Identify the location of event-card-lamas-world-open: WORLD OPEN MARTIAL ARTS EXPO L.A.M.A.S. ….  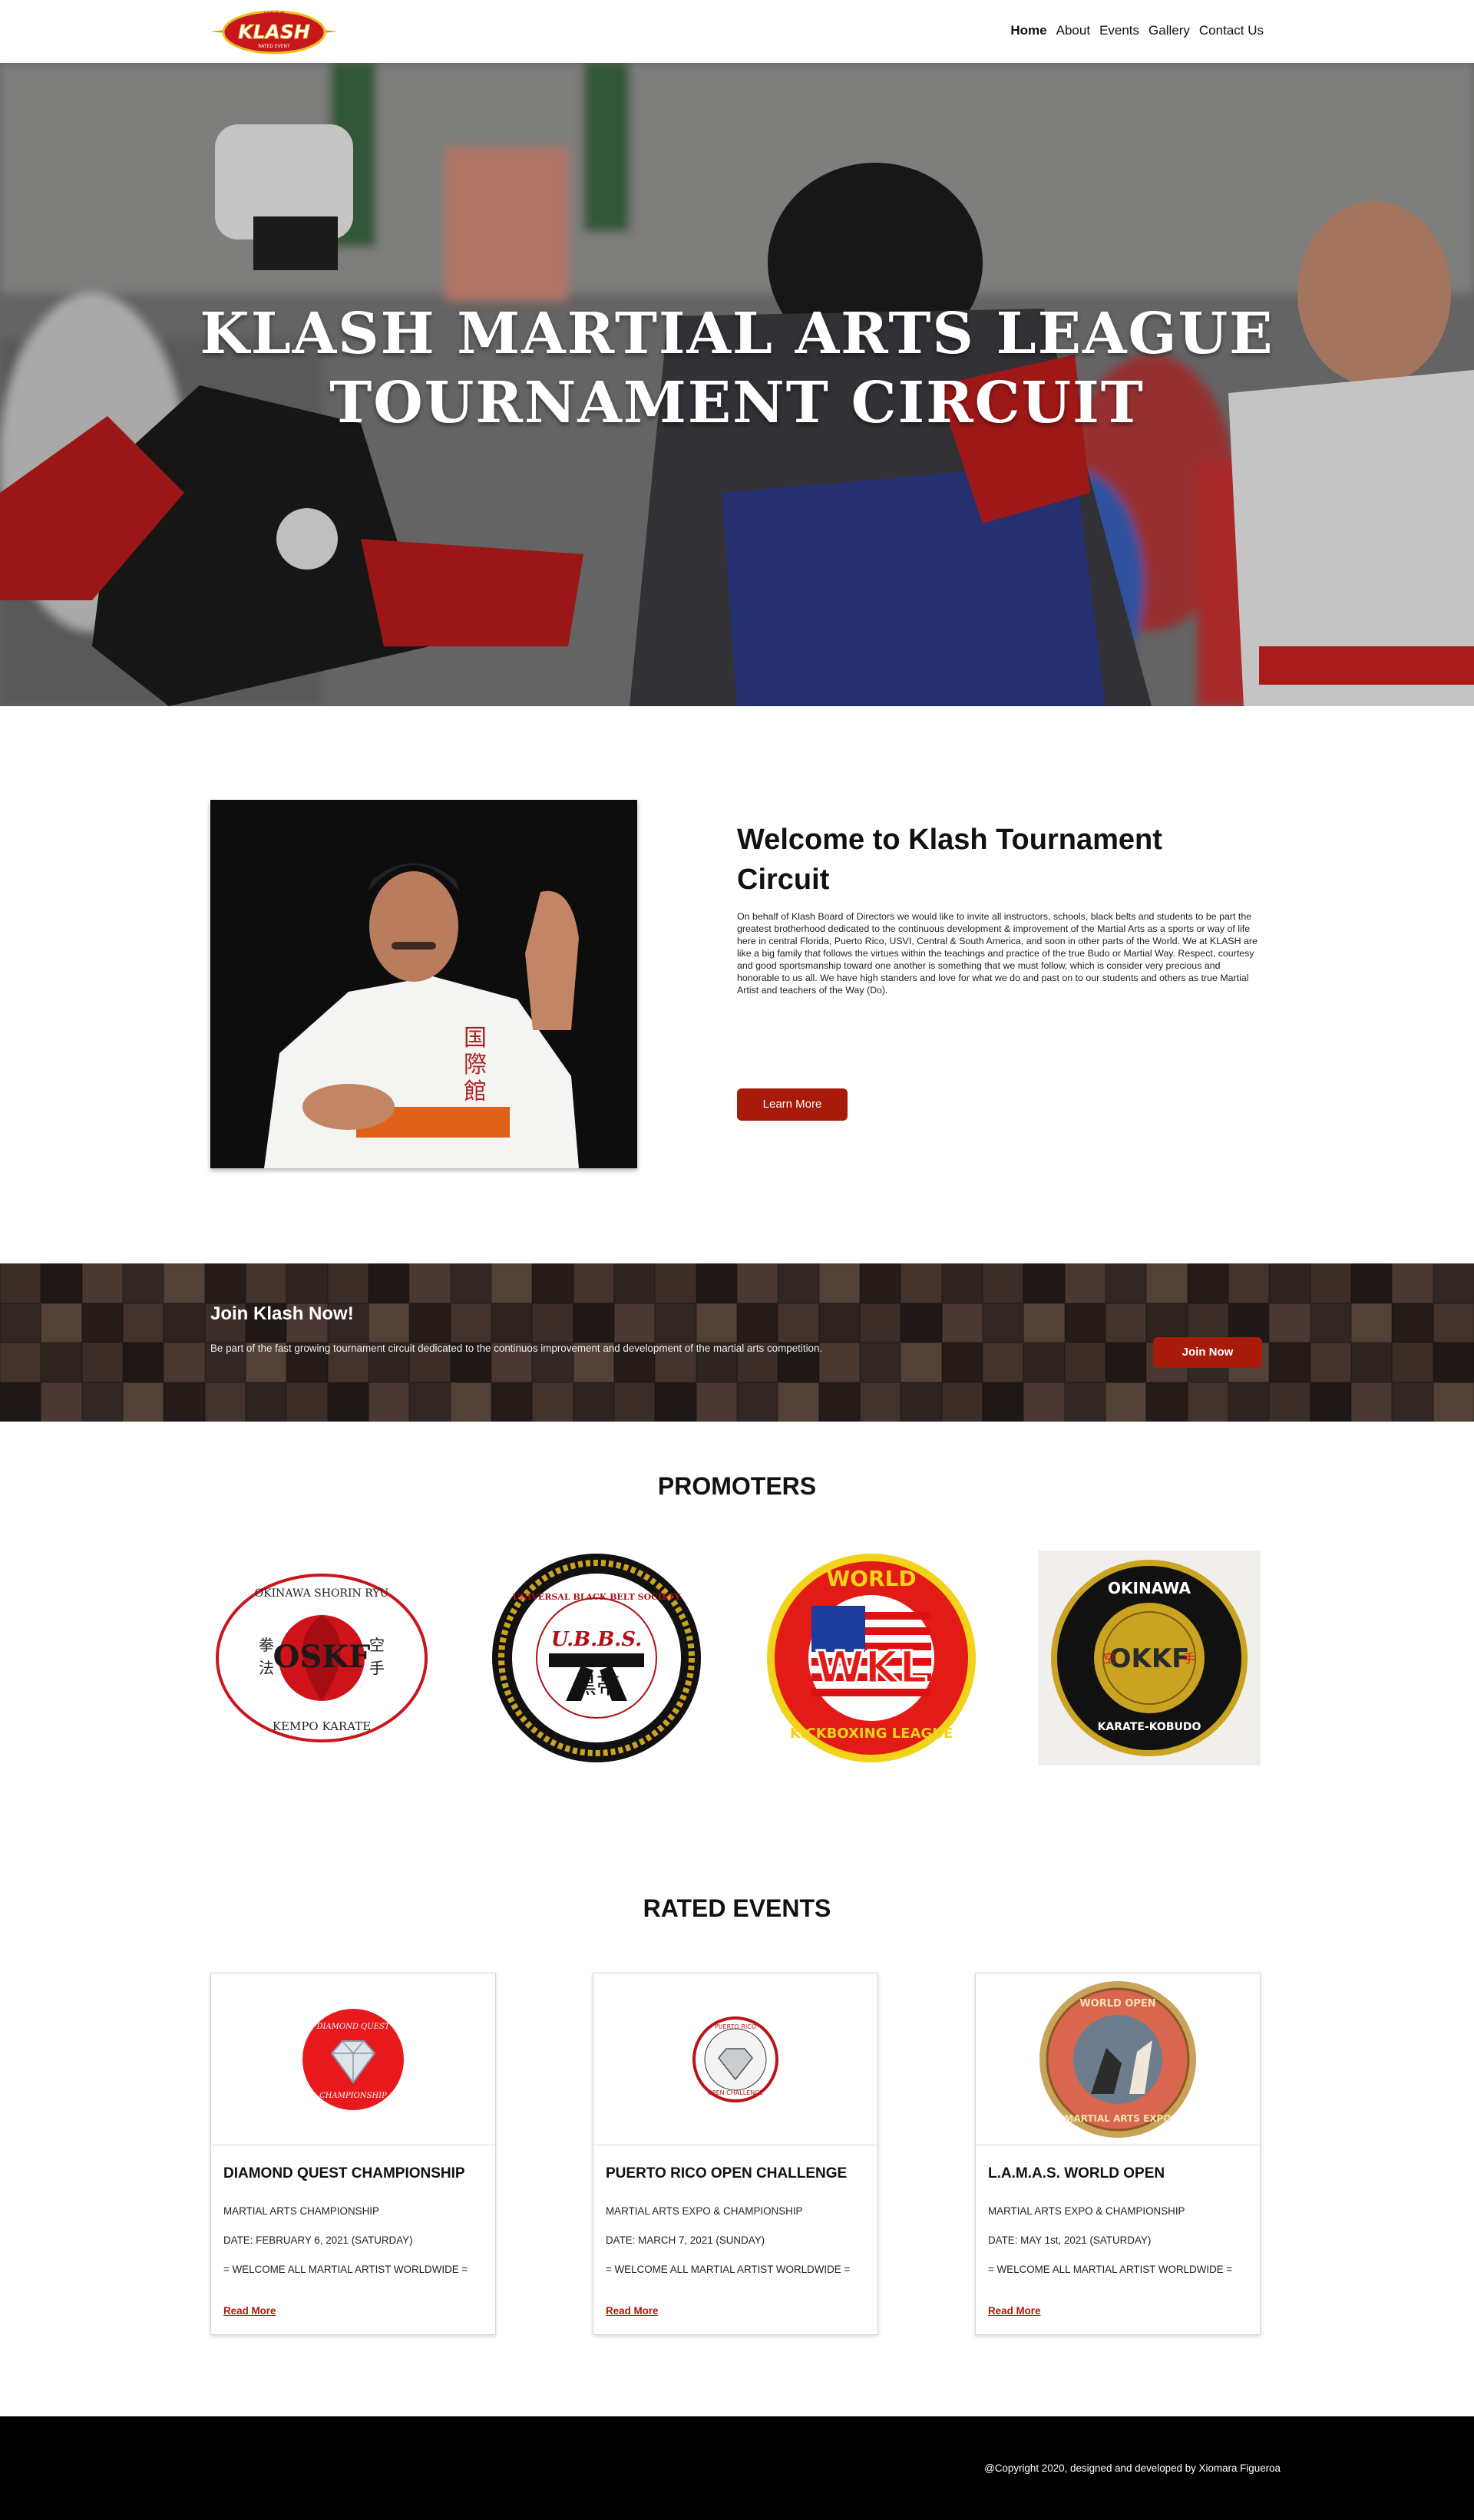
(1118, 2154).